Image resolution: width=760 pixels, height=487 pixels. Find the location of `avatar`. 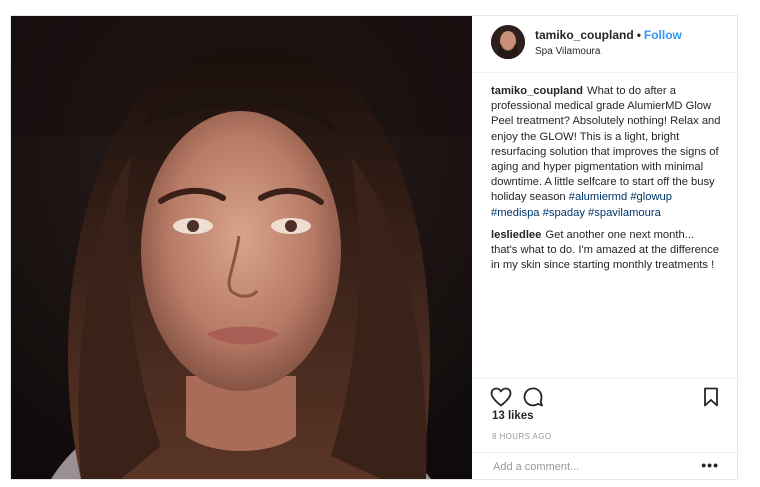

avatar is located at coordinates (508, 42).